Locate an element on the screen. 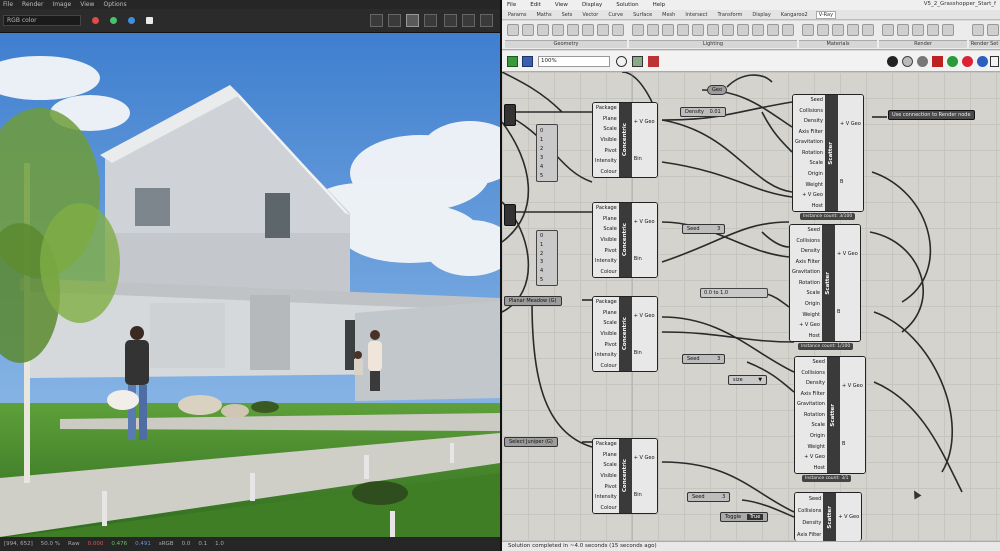  geometry-param is located at coordinates (510, 215).